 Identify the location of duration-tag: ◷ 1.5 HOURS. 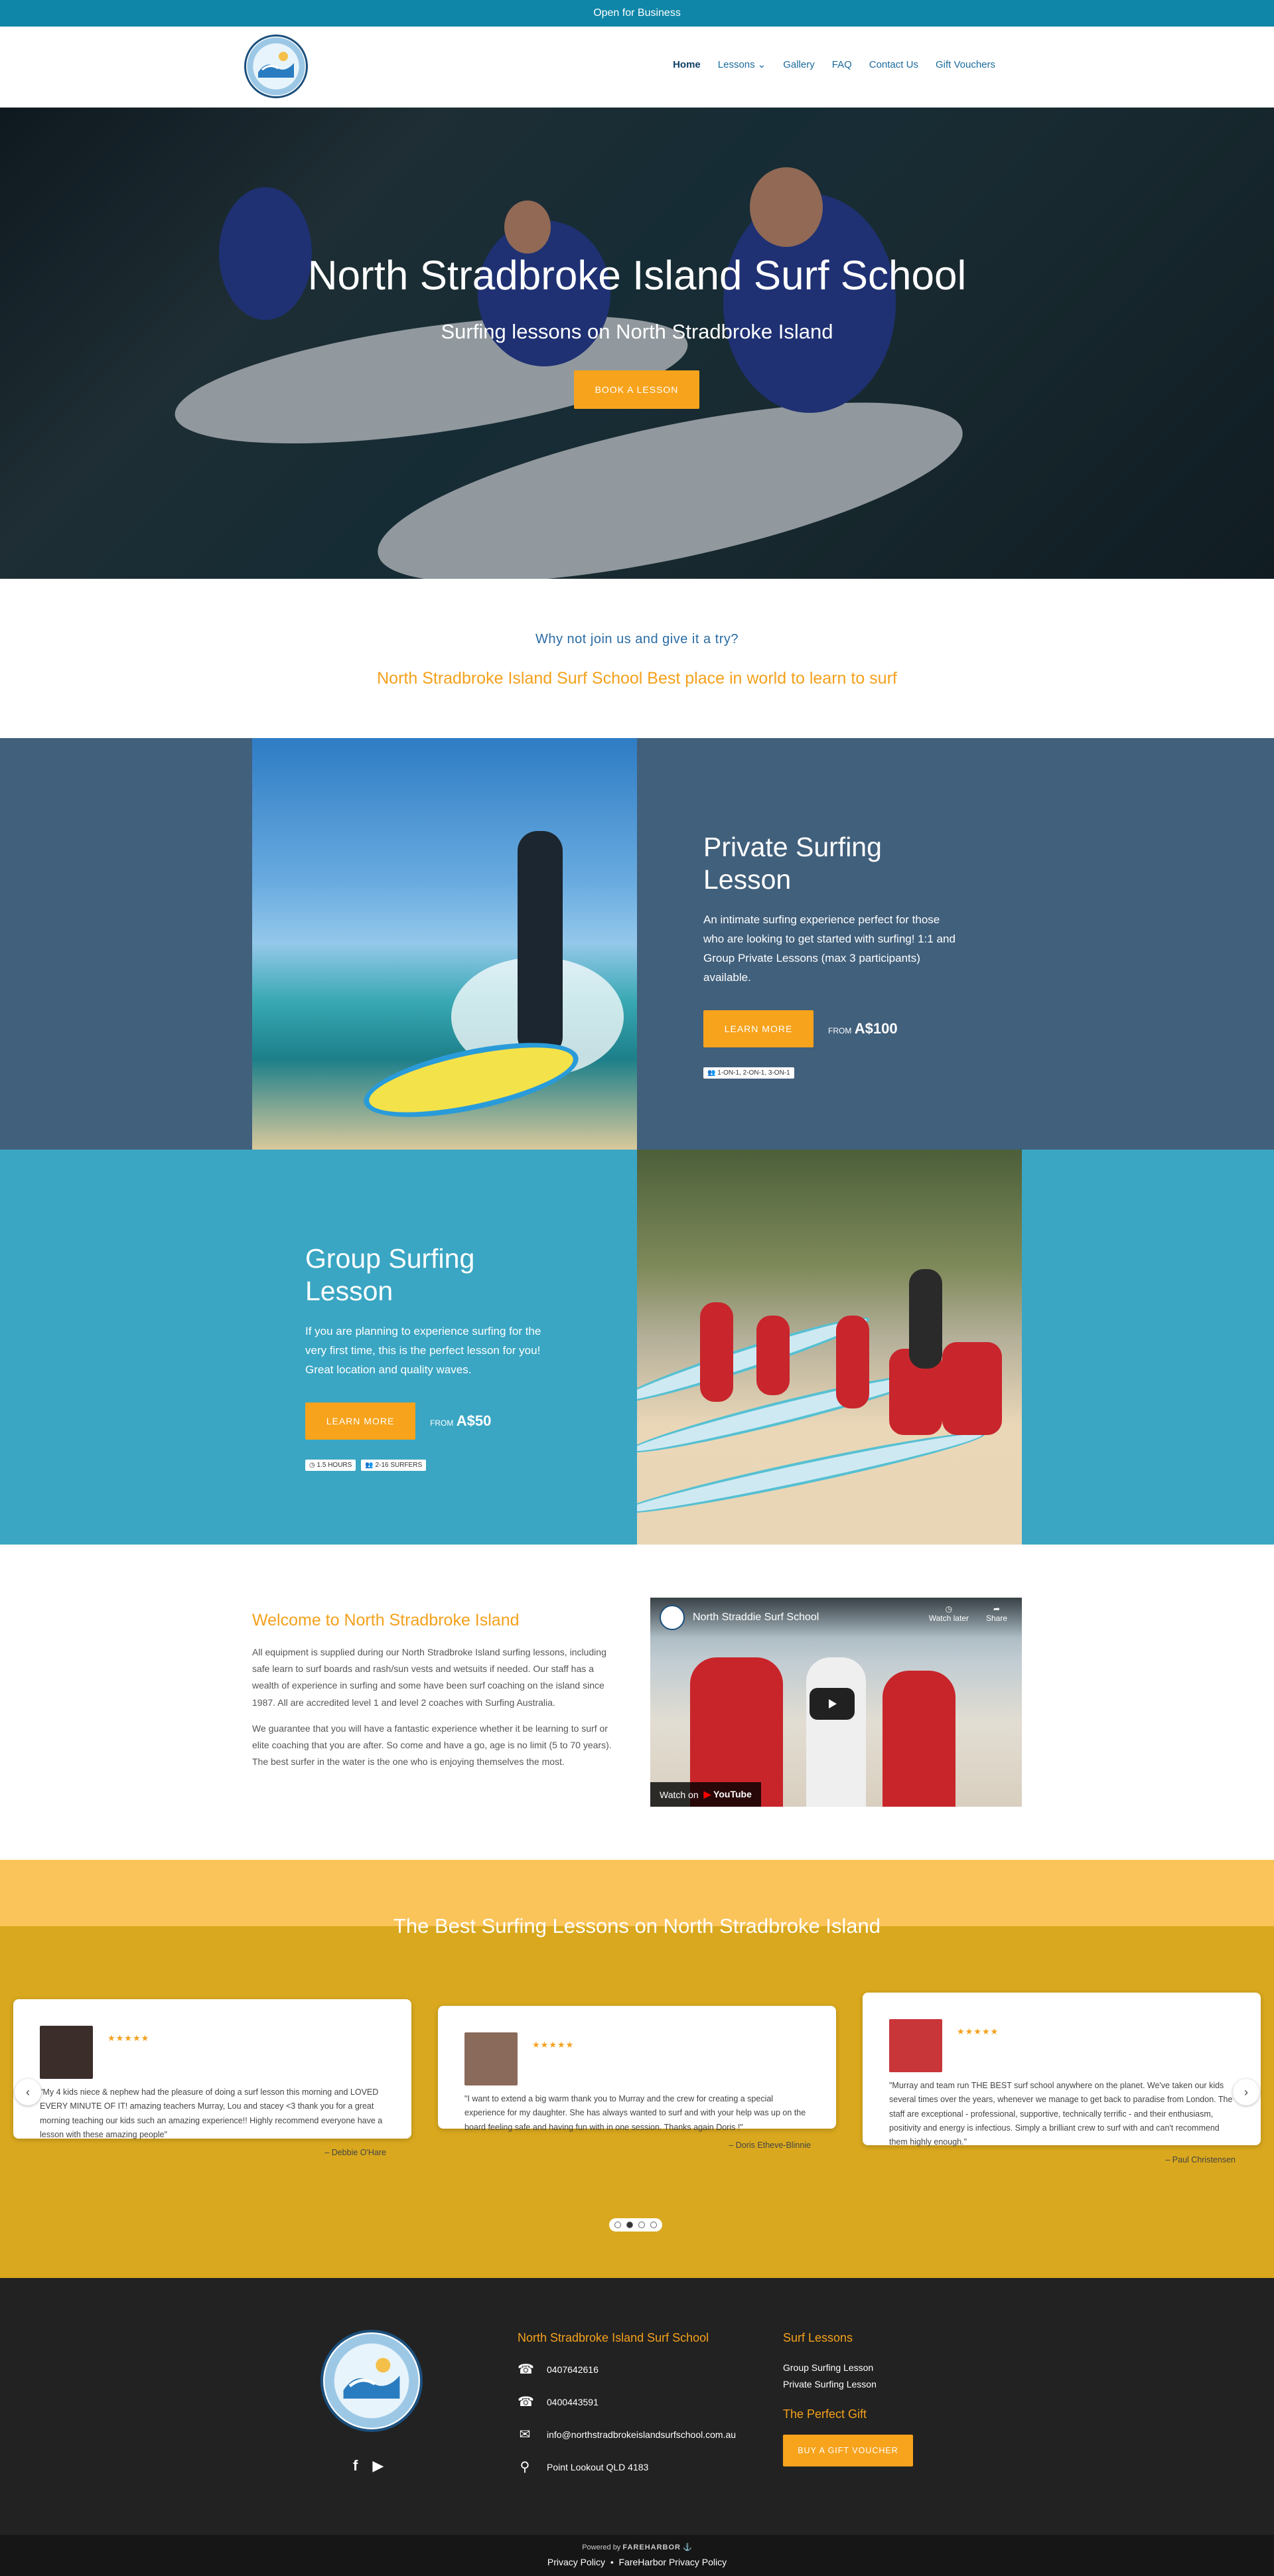
(331, 1466).